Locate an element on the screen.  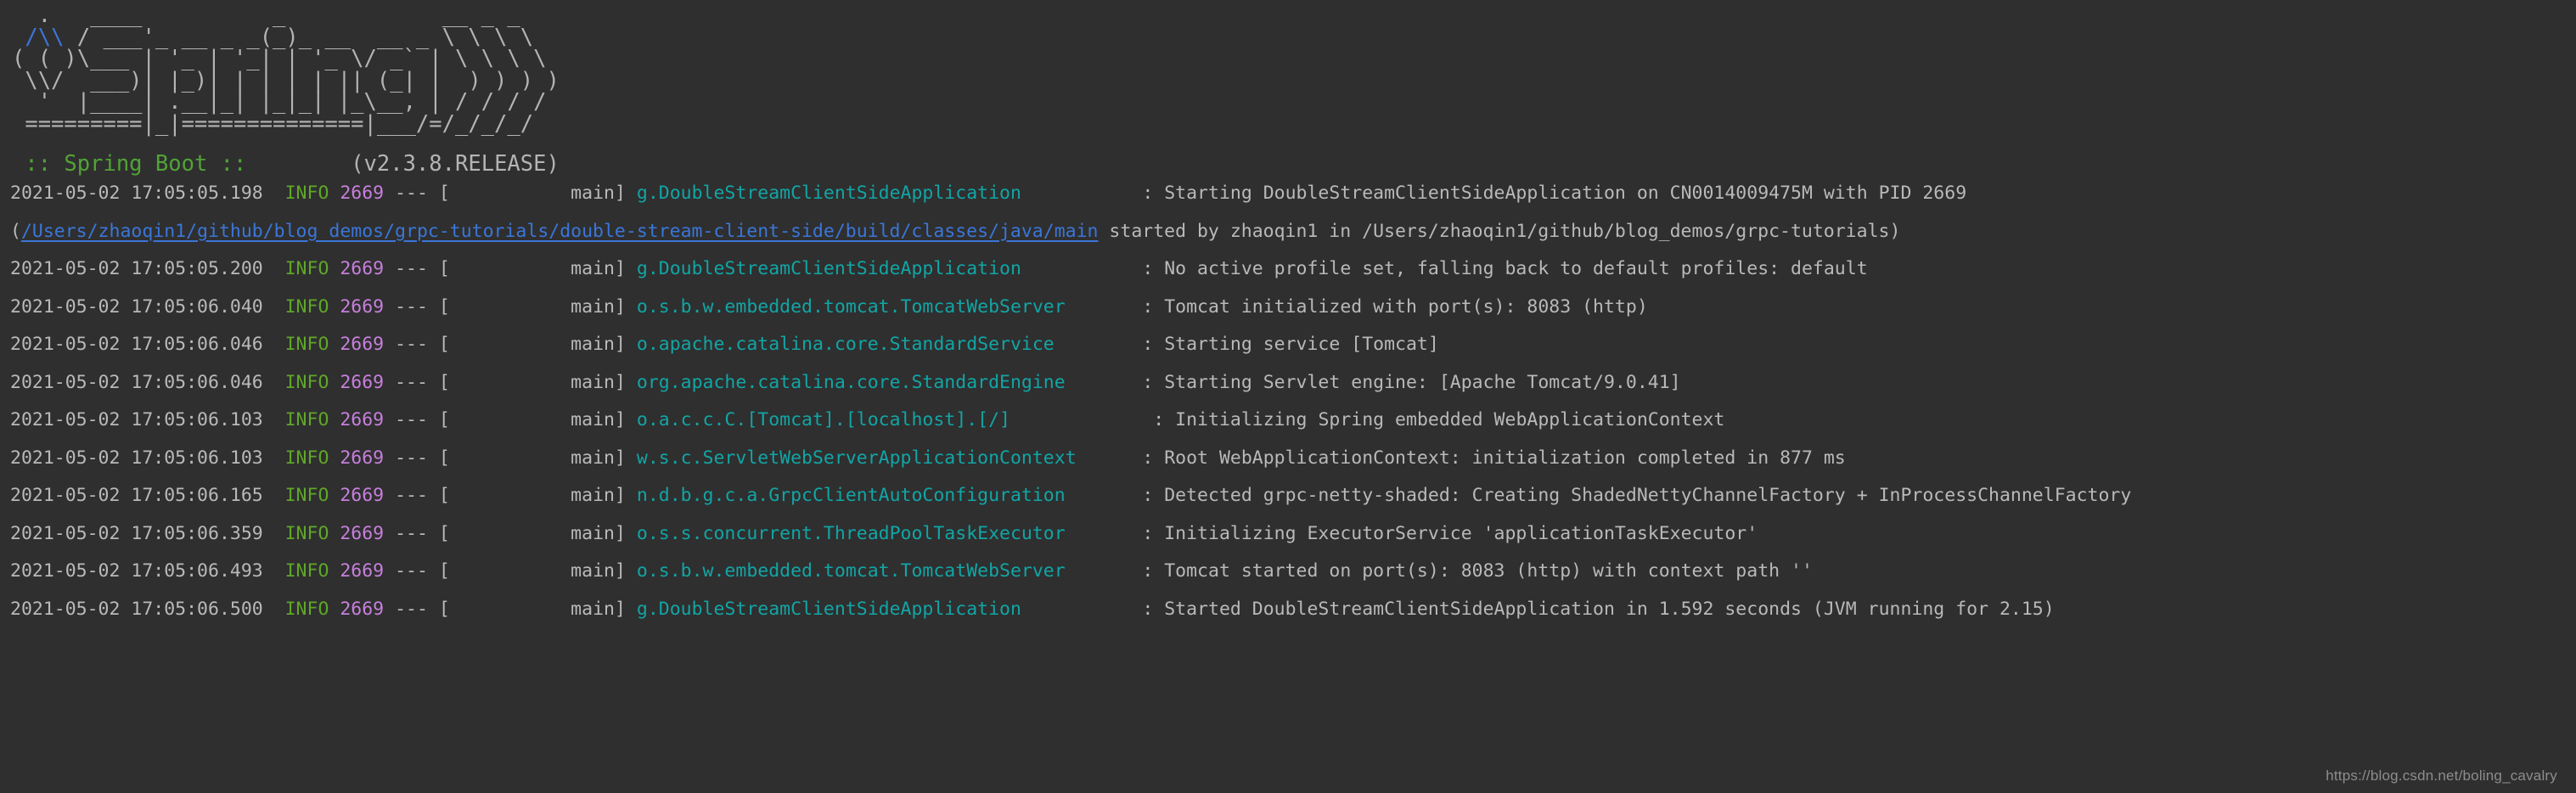
log-message: Starting service [Tomcat] is located at coordinates (1301, 345).